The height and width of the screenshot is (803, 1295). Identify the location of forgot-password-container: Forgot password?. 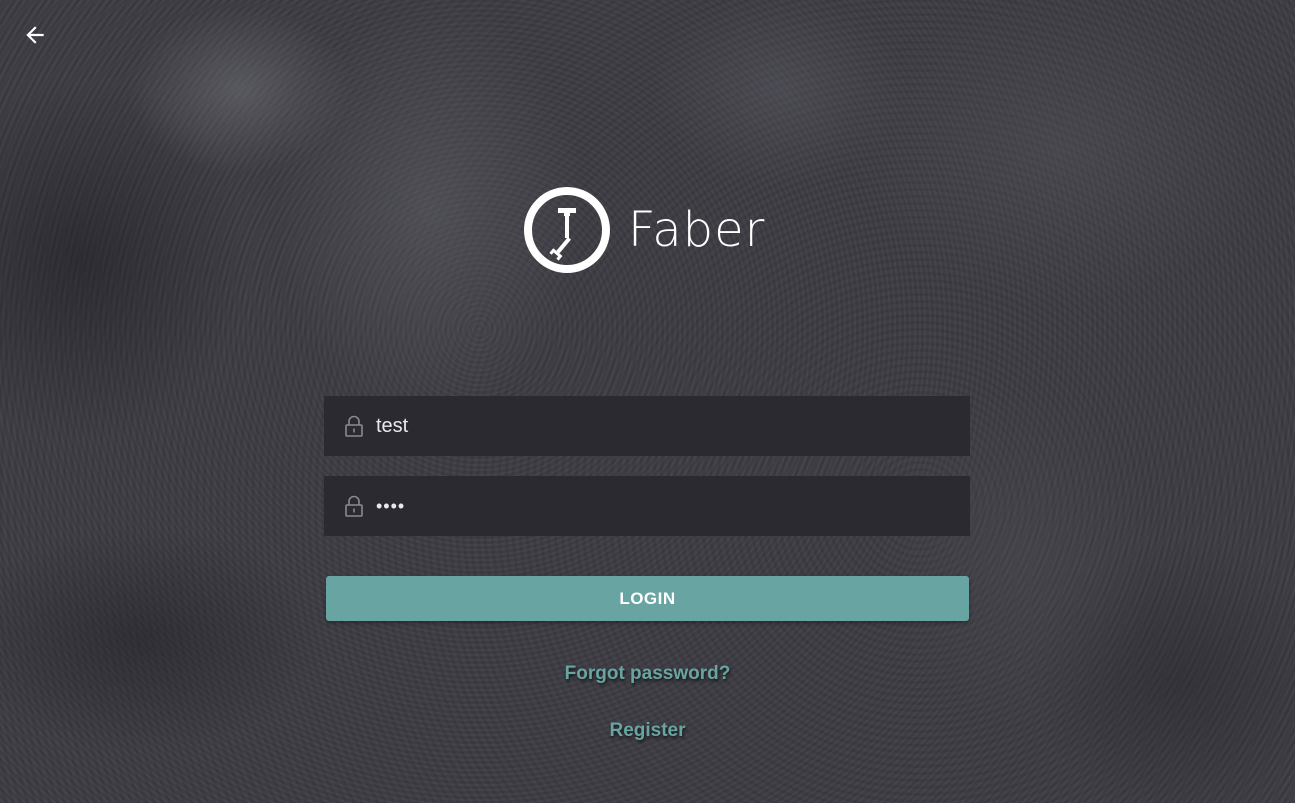
(647, 674).